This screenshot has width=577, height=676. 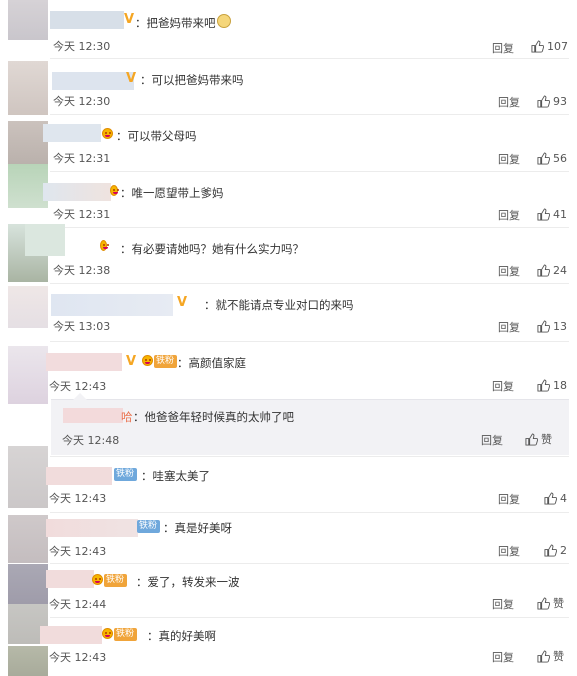 I want to click on like-count: 107, so click(x=557, y=46).